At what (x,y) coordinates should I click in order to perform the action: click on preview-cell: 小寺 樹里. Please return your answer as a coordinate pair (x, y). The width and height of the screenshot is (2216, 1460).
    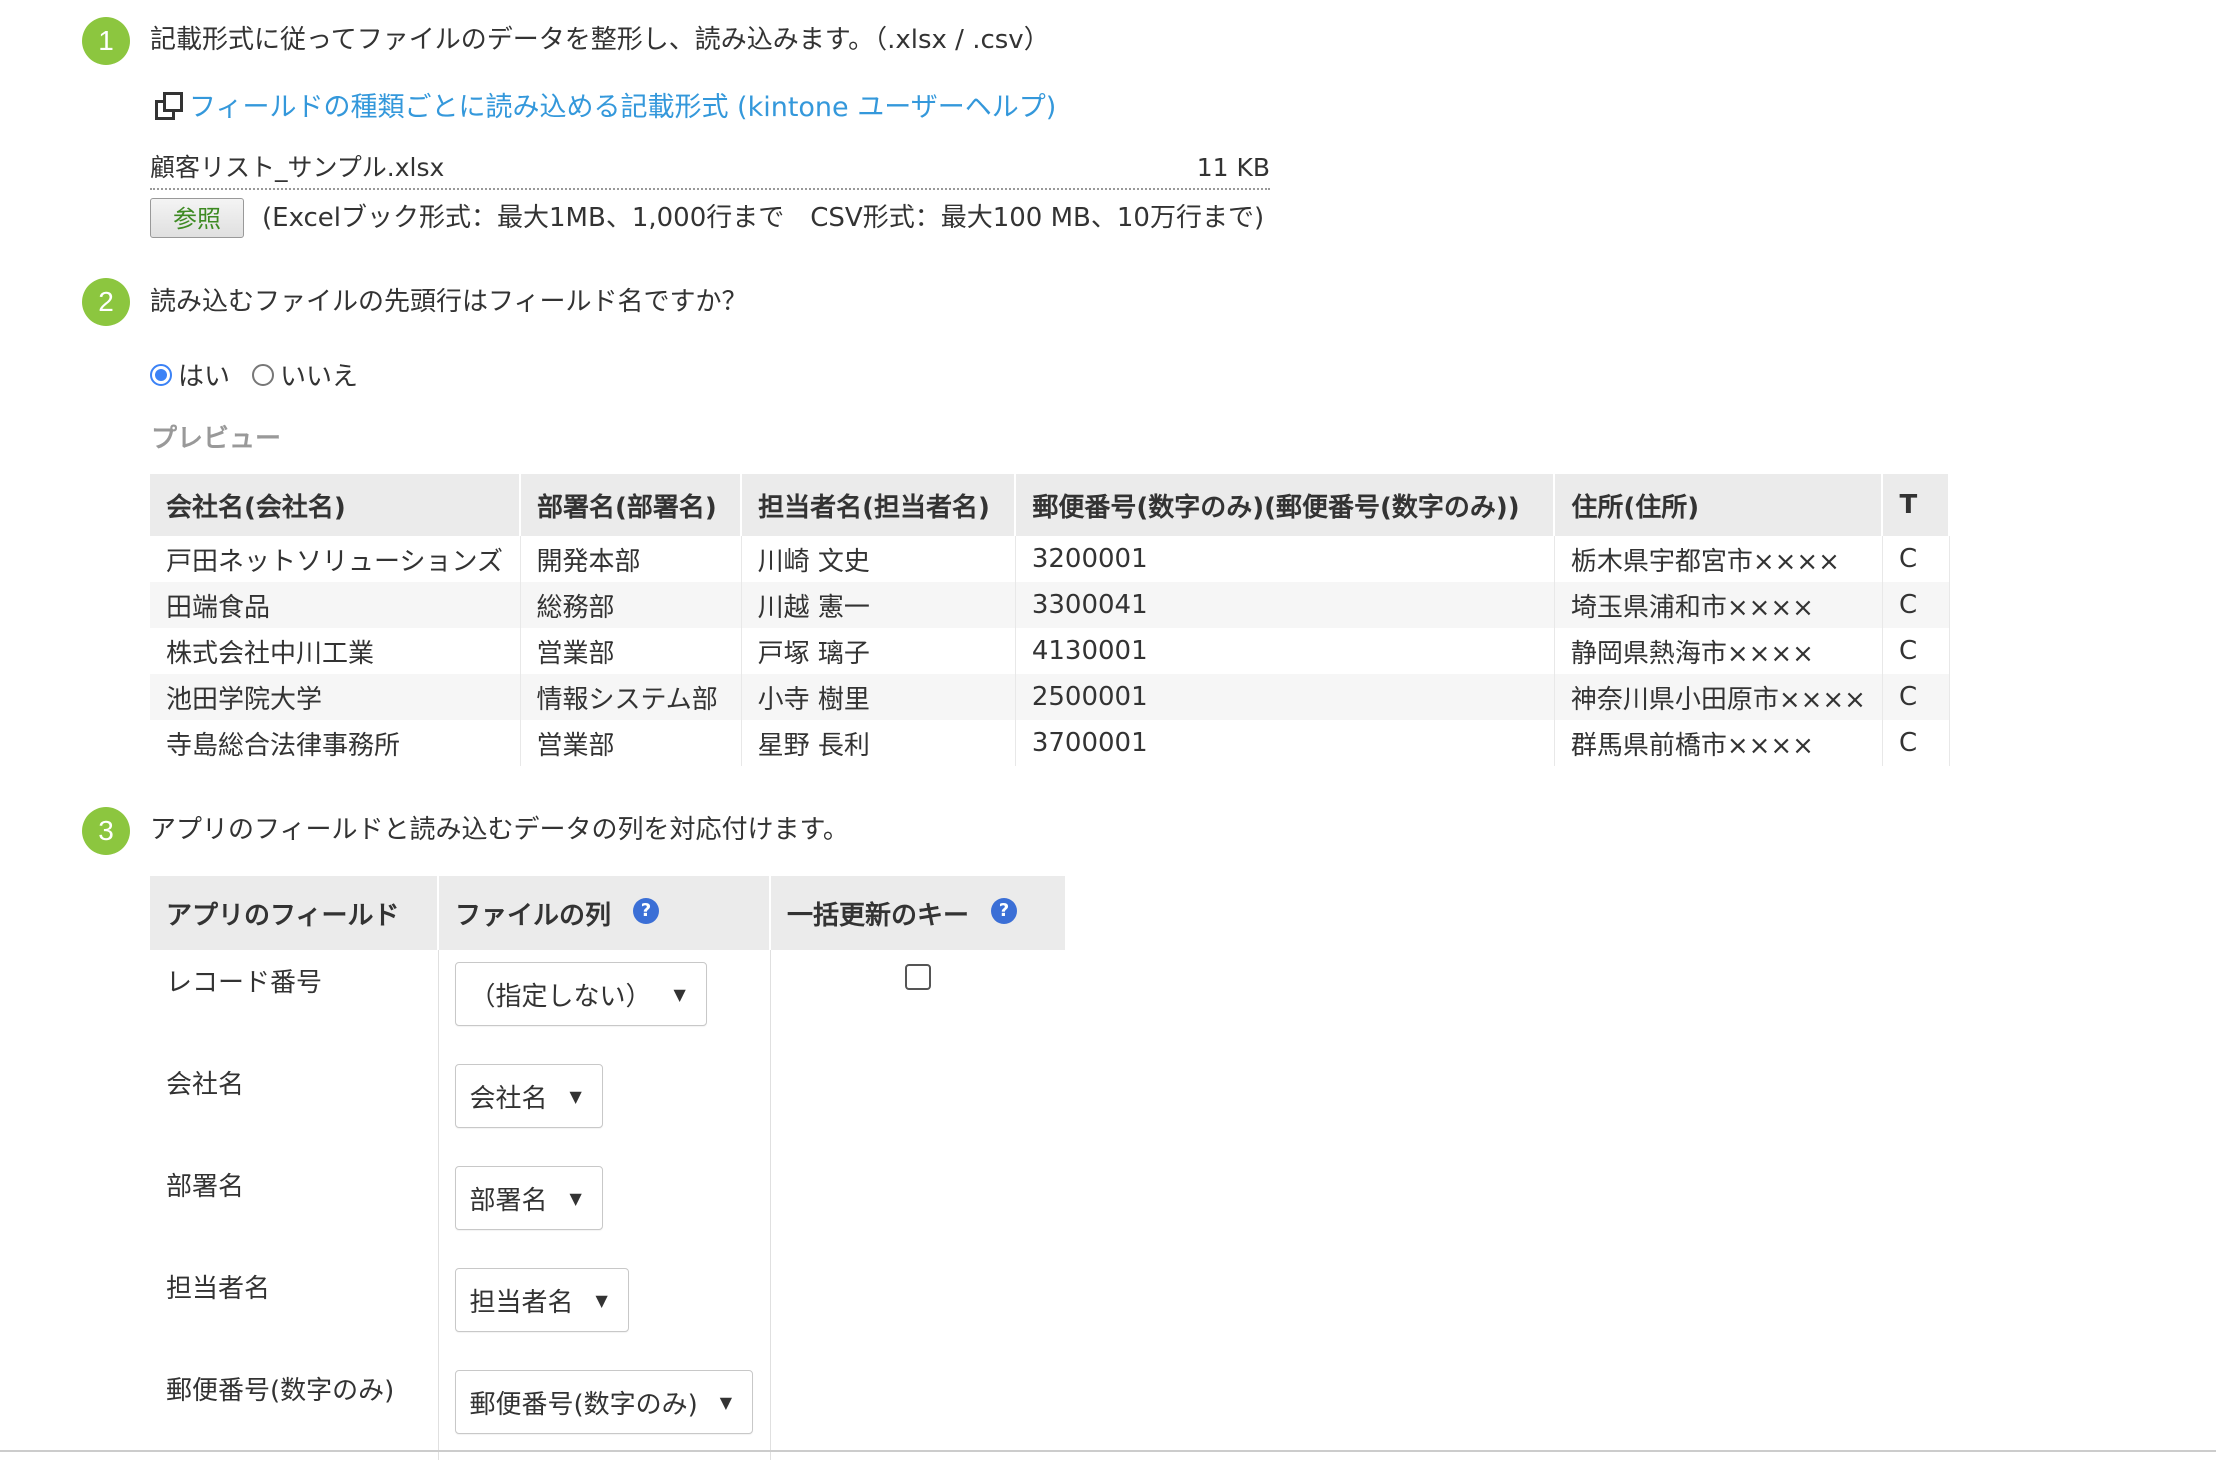
    Looking at the image, I should click on (878, 697).